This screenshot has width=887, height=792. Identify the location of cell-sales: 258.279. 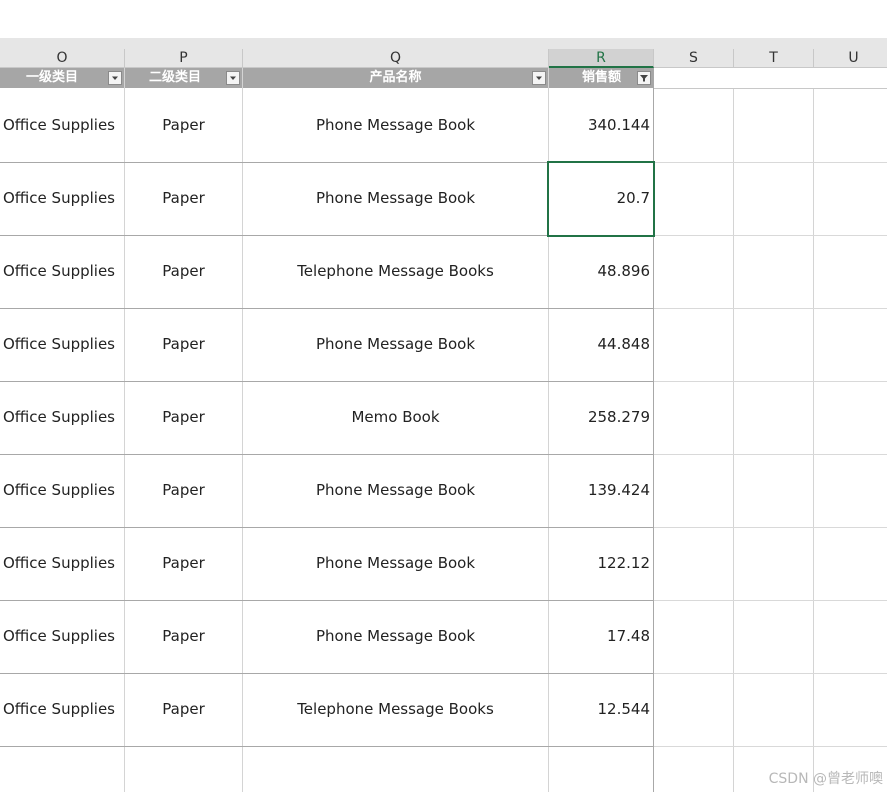
(601, 417).